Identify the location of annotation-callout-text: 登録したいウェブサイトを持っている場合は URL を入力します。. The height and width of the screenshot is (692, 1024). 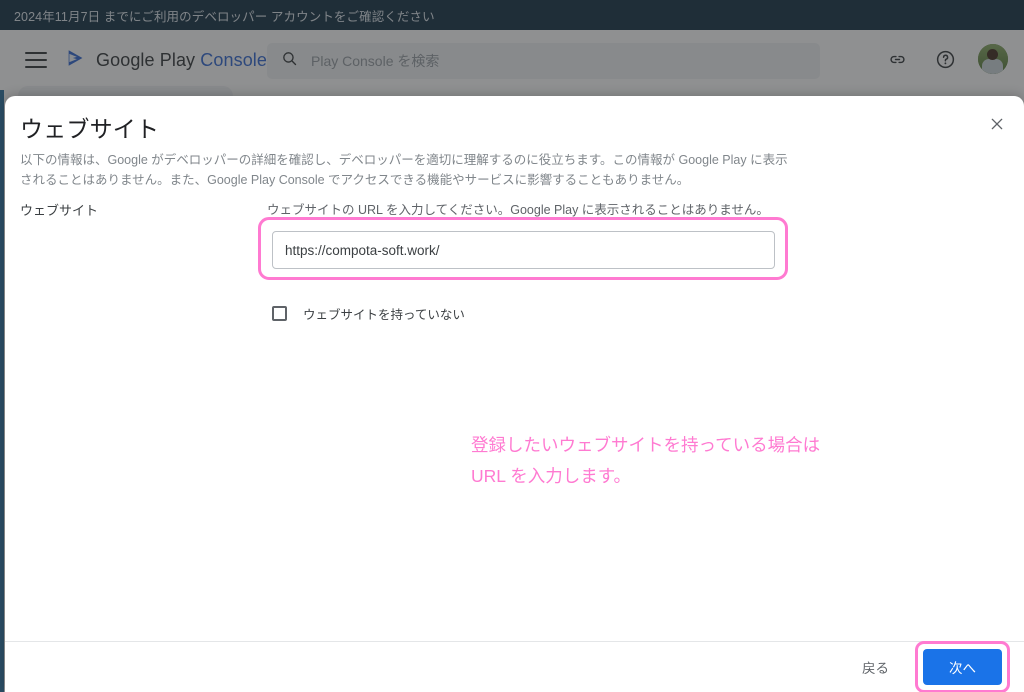
(646, 461).